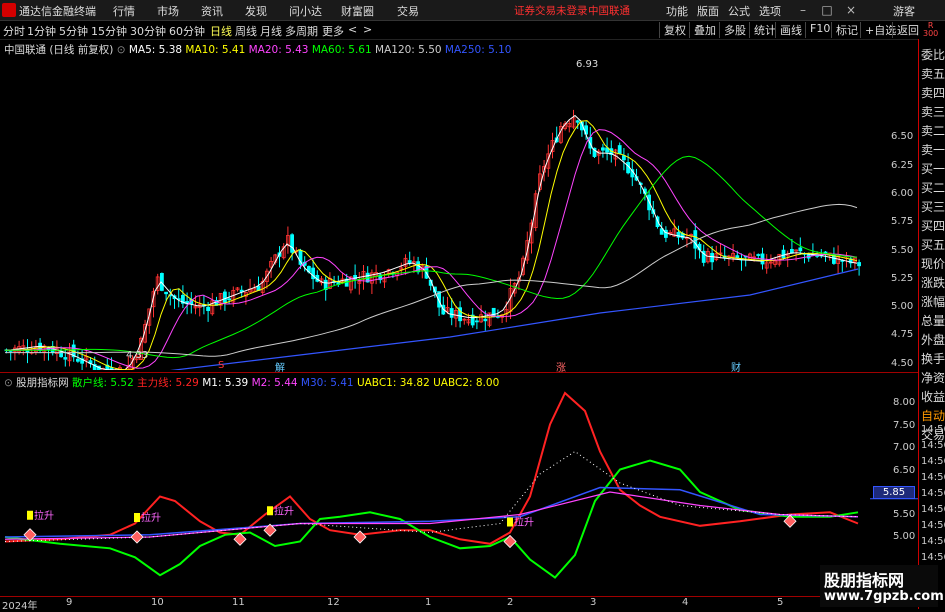 This screenshot has height=612, width=945. I want to click on side-label: 收益, so click(933, 396).